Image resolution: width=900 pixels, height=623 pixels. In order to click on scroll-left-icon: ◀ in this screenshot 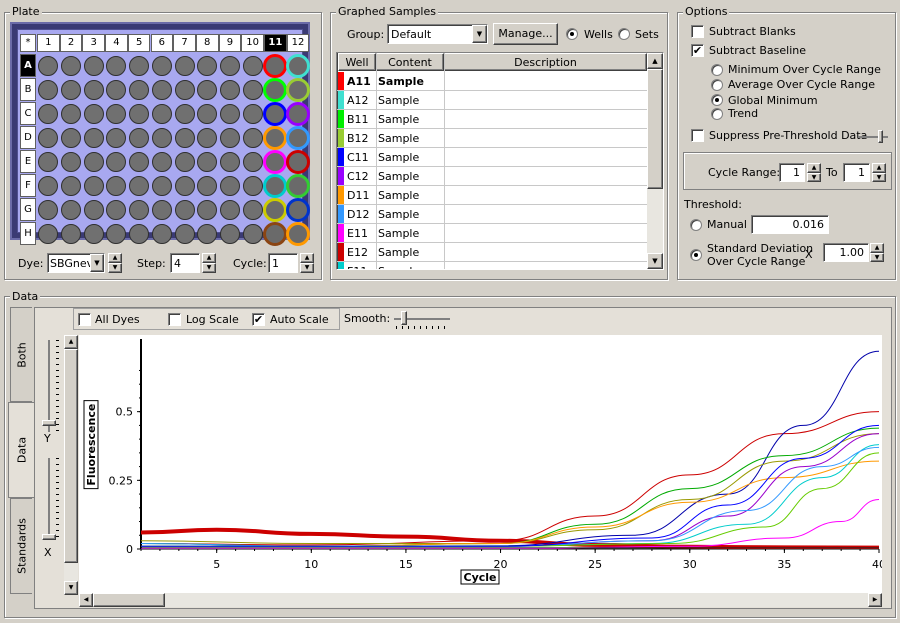, I will do `click(86, 600)`.